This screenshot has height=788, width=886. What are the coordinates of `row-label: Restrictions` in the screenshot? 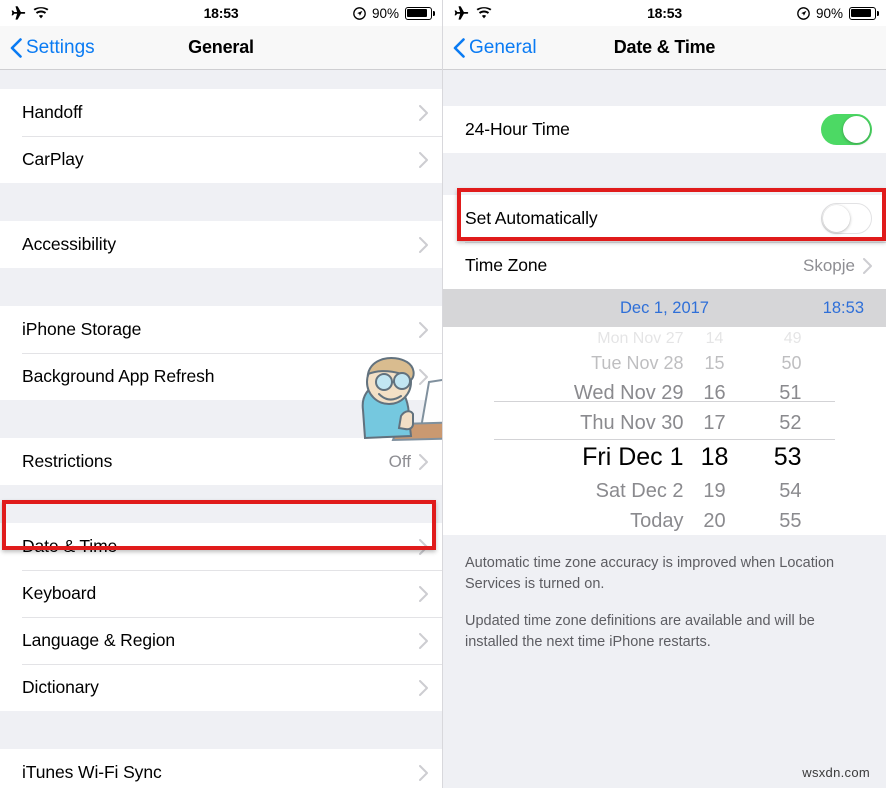 It's located at (67, 461).